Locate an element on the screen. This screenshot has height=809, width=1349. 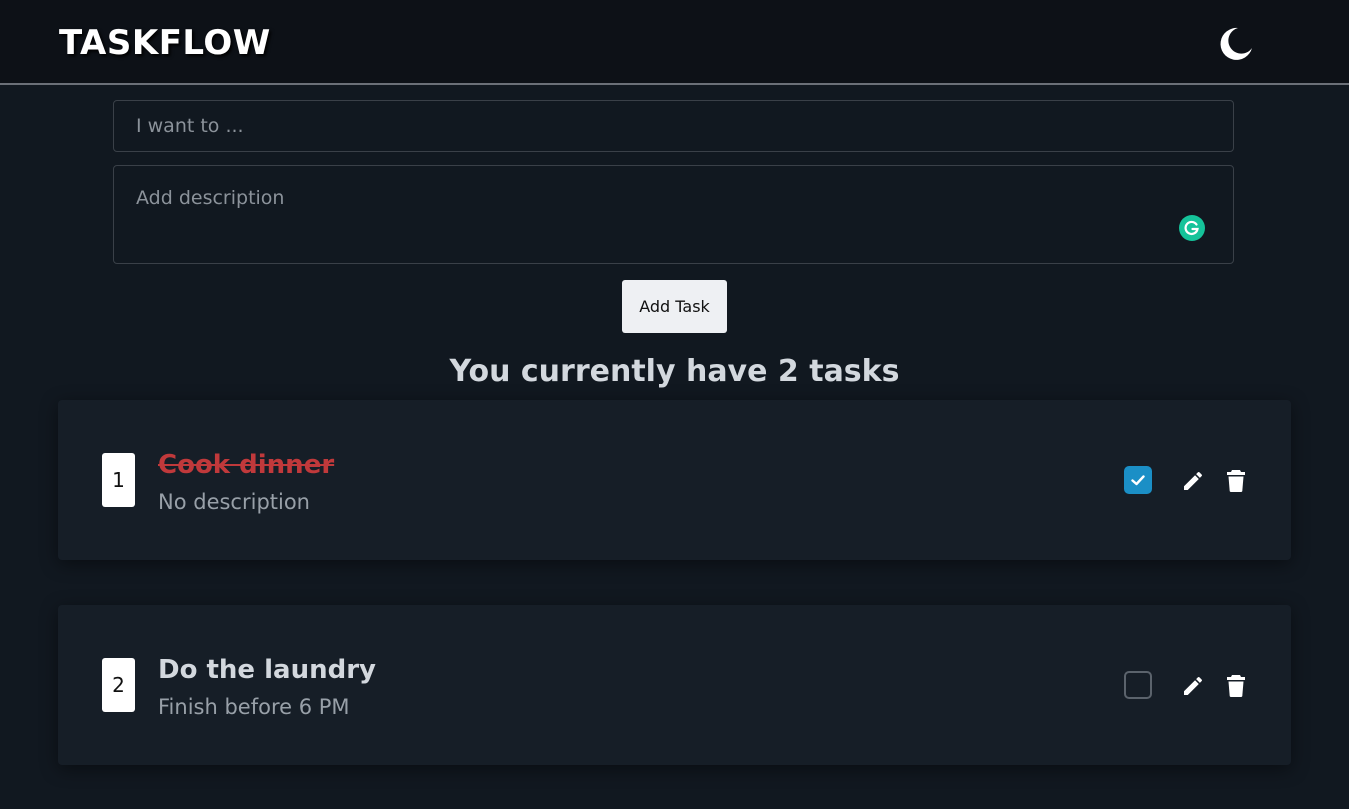
moon-icon is located at coordinates (1236, 43).